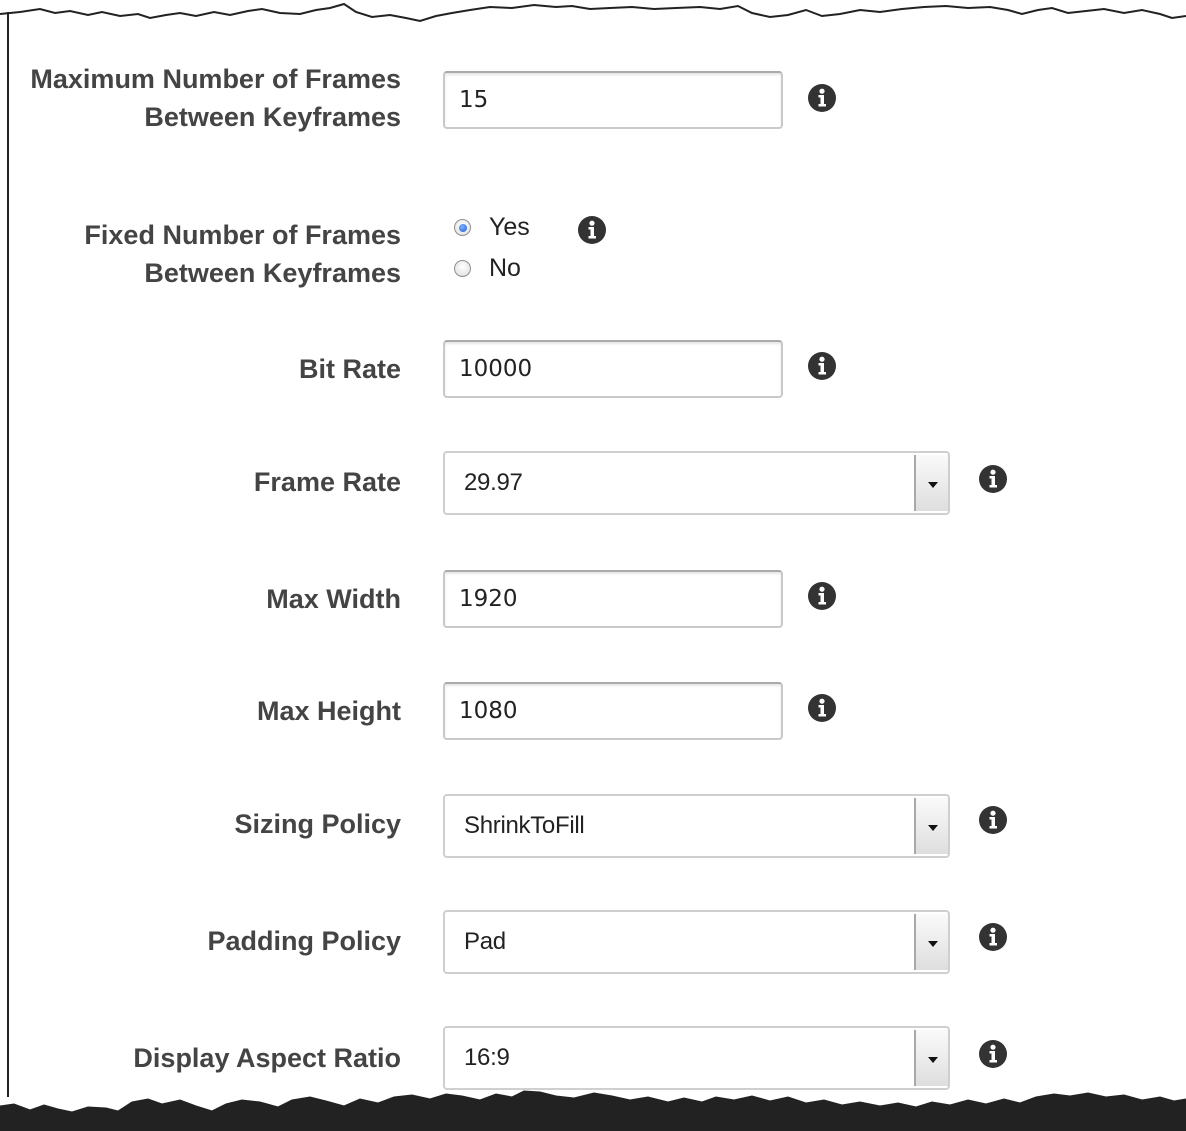 This screenshot has width=1186, height=1131. I want to click on radio-option-no: No, so click(492, 268).